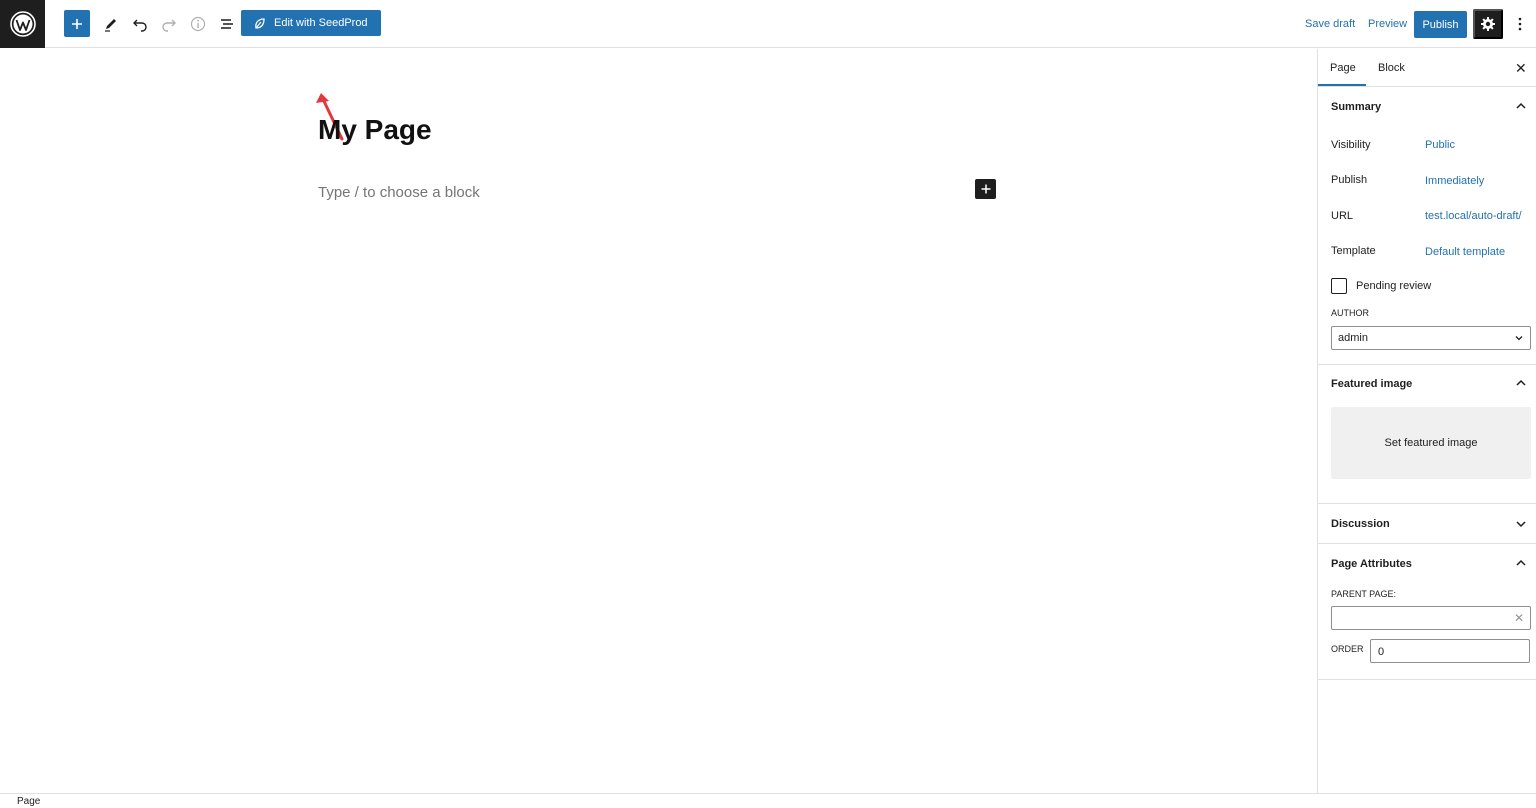 Image resolution: width=1536 pixels, height=808 pixels. I want to click on url-label: URL, so click(1342, 216).